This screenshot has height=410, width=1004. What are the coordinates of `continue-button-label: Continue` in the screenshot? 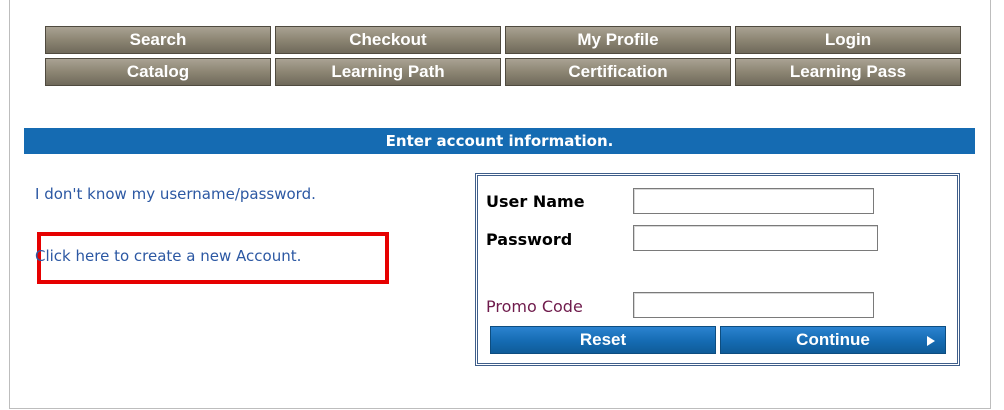 It's located at (833, 339).